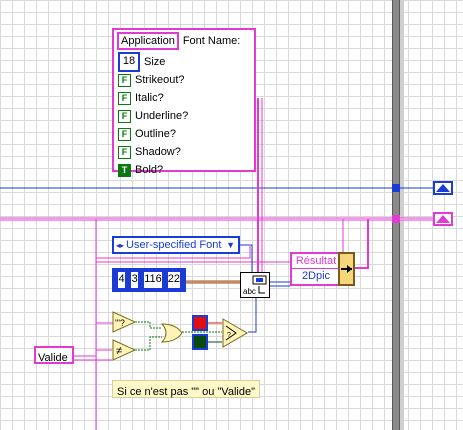 This screenshot has width=463, height=430. I want to click on valide-label: Valide, so click(53, 358).